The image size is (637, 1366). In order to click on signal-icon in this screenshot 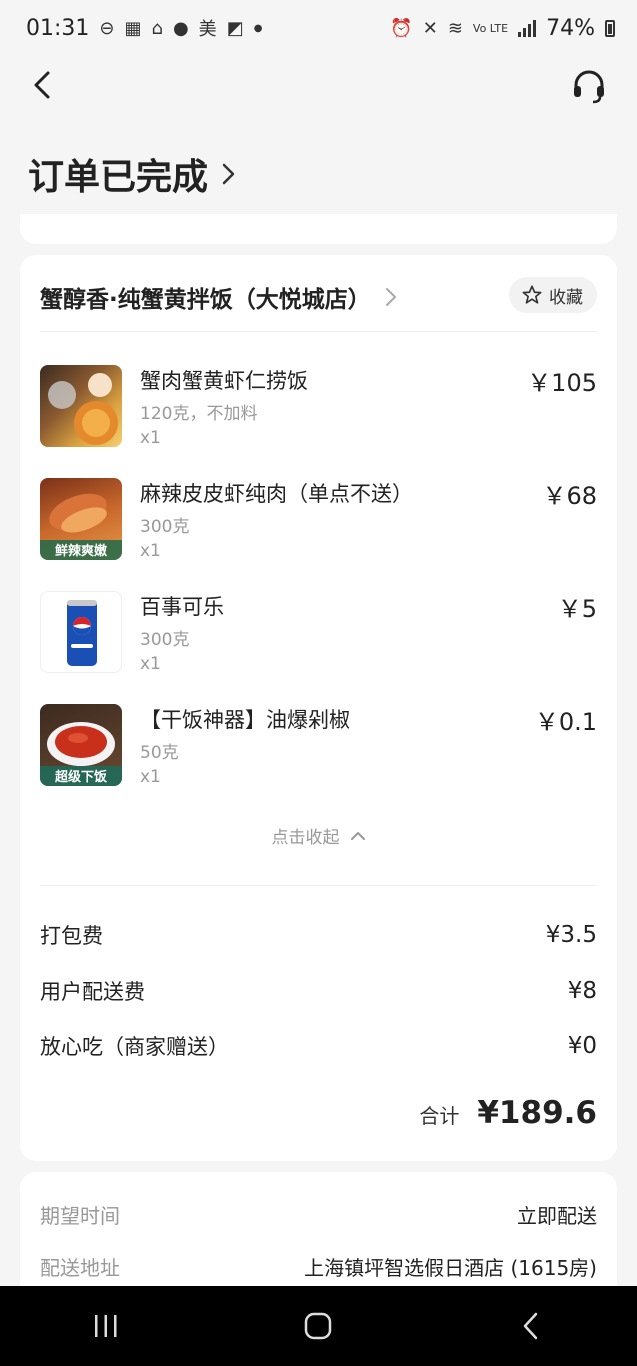, I will do `click(527, 28)`.